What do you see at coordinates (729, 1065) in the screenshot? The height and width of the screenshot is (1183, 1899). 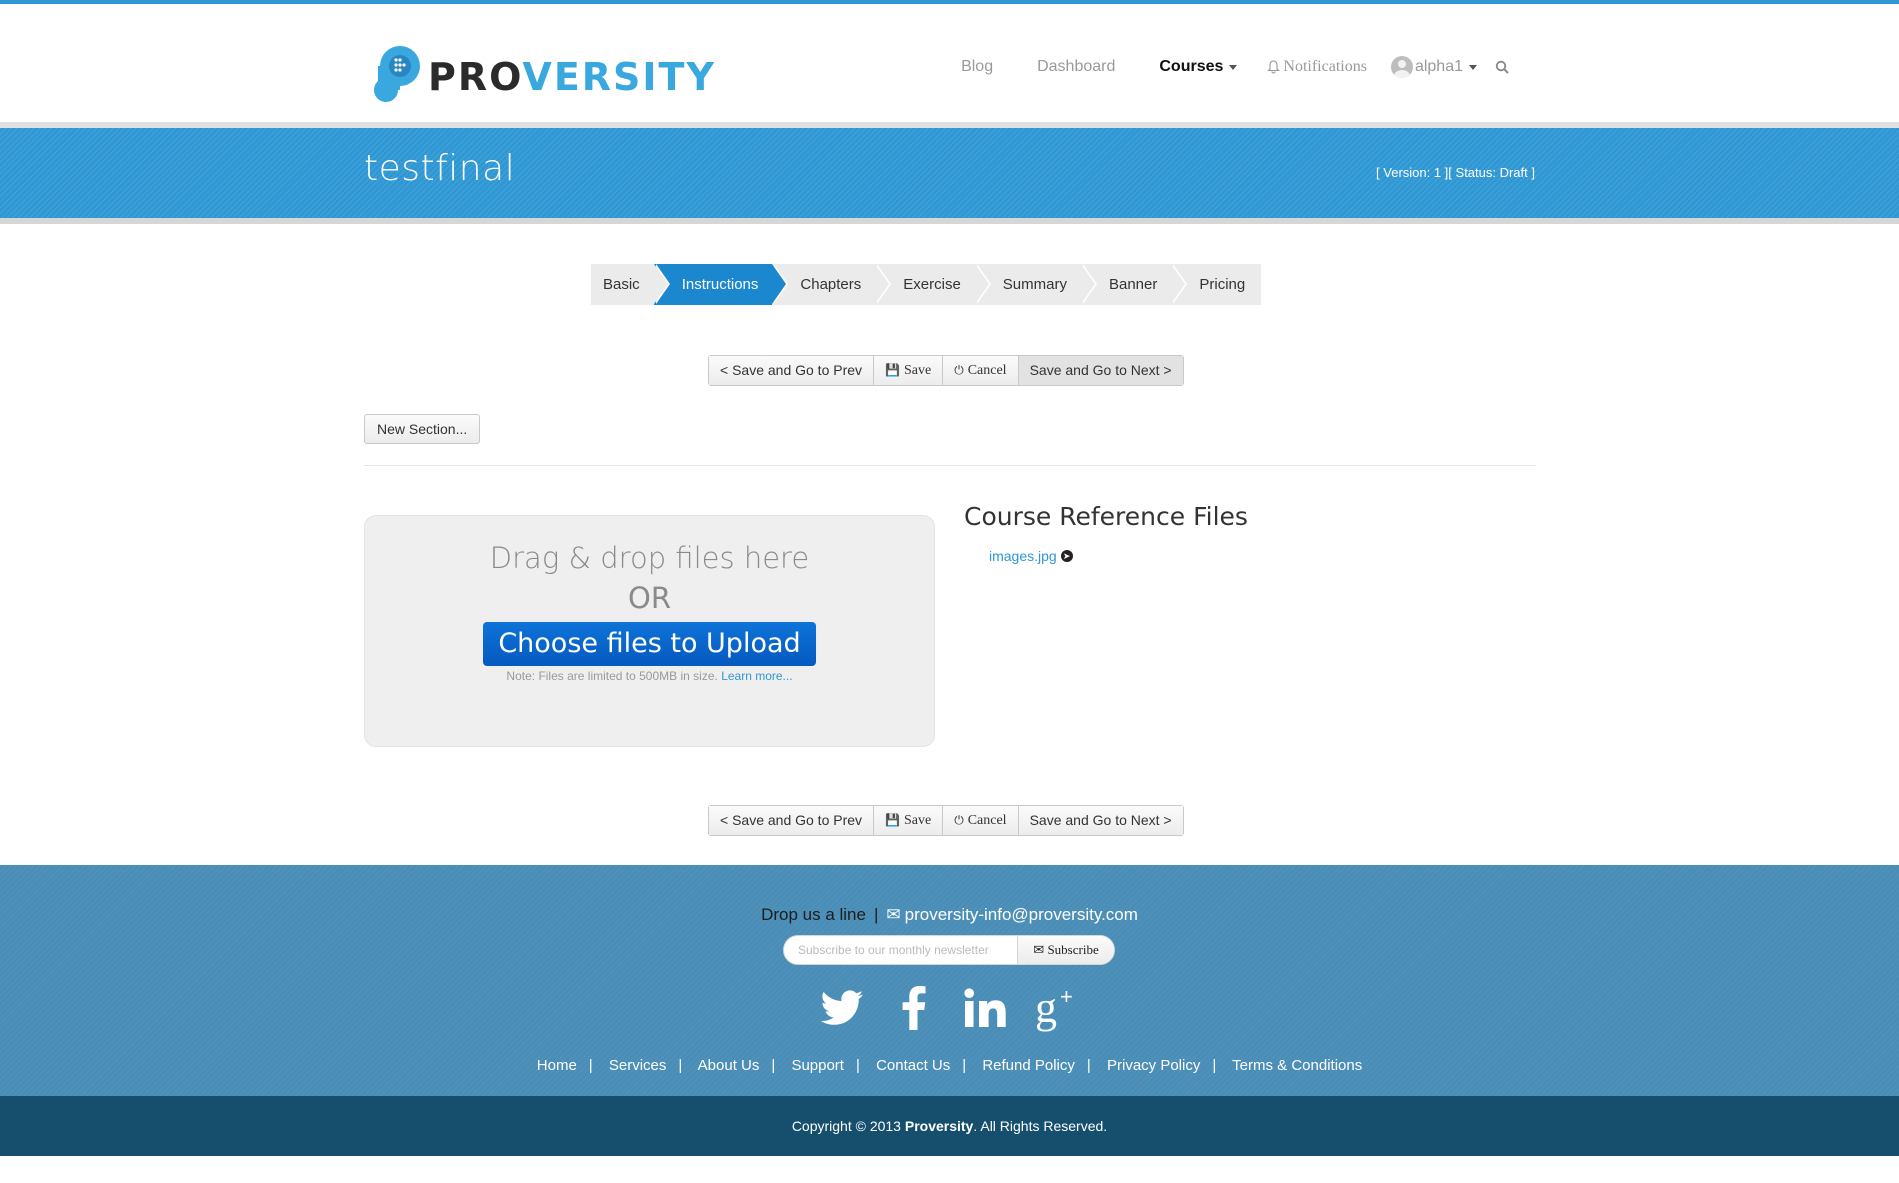 I see `footer-link-about: About Us` at bounding box center [729, 1065].